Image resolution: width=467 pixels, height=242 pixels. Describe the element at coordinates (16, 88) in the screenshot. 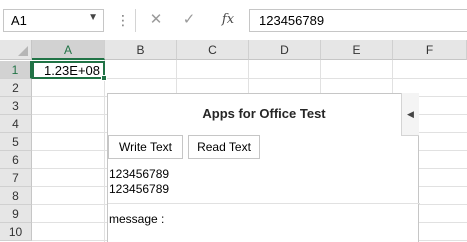

I see `row-header-2: 2` at that location.